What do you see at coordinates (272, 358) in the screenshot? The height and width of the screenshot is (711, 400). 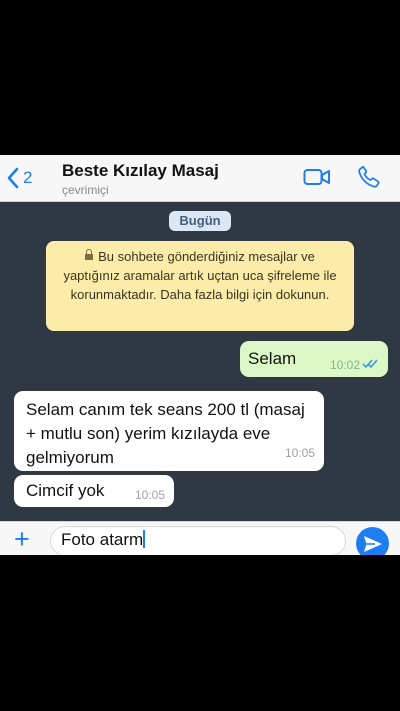 I see `message-text: Selam` at bounding box center [272, 358].